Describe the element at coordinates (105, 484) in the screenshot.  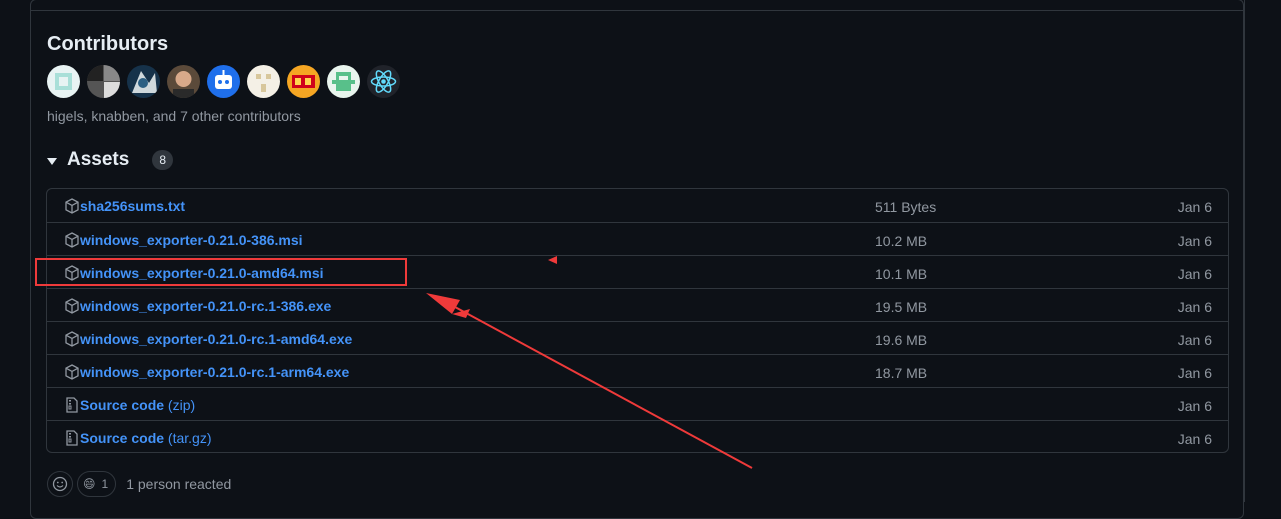
I see `reaction-count: 1` at that location.